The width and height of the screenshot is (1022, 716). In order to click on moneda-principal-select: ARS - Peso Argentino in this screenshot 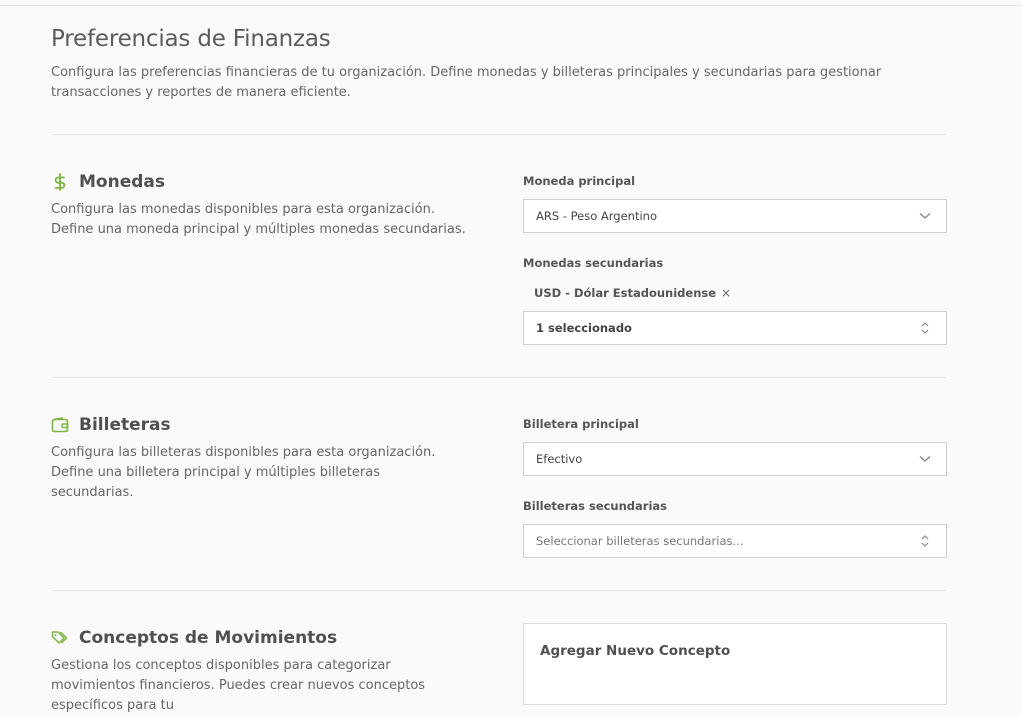, I will do `click(735, 216)`.